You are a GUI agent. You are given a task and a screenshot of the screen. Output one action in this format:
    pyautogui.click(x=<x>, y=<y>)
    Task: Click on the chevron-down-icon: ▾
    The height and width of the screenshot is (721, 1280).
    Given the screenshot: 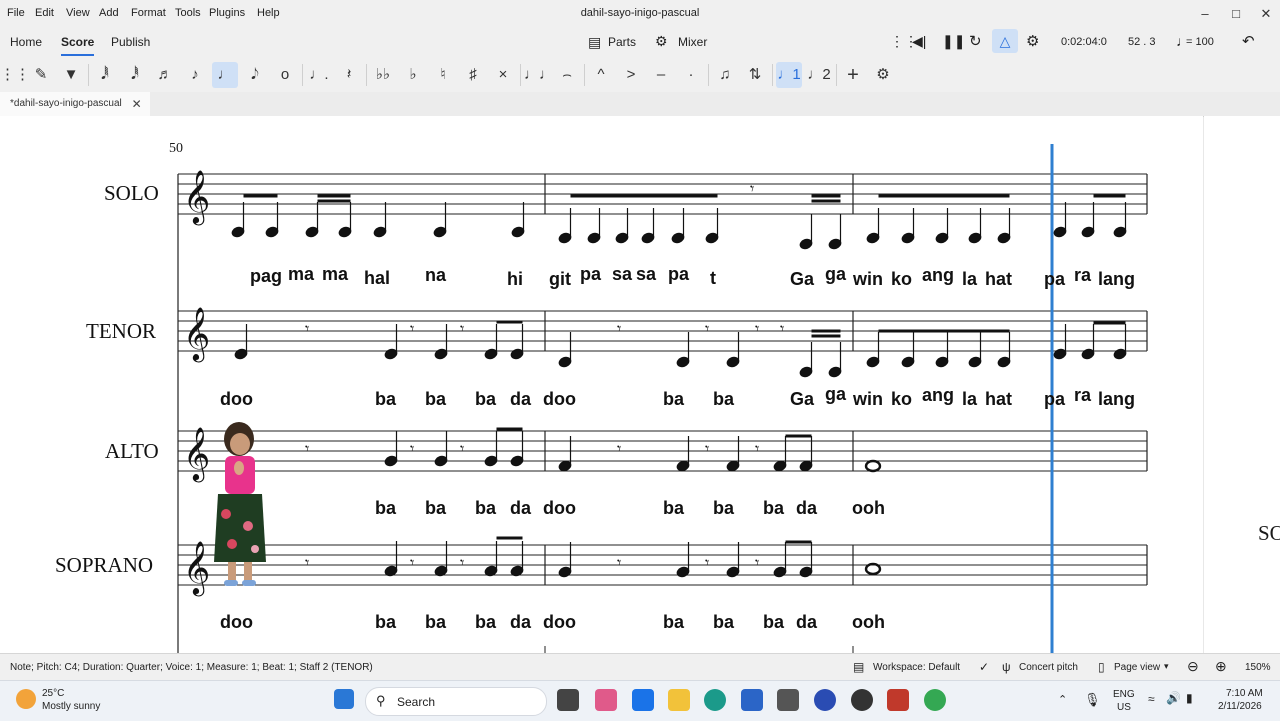 What is the action you would take?
    pyautogui.click(x=1166, y=666)
    